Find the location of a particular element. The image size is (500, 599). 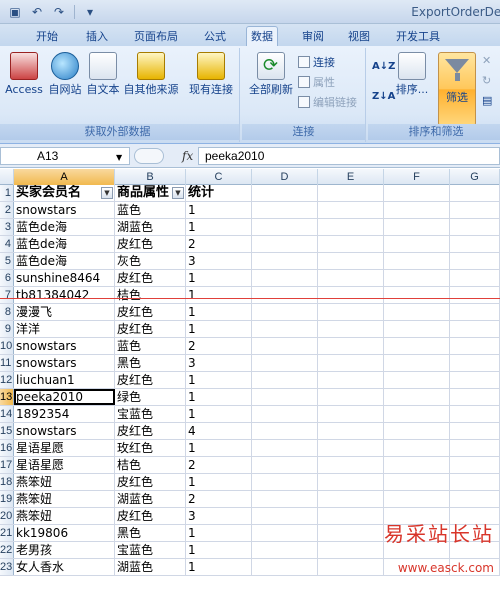

row-header: 13 is located at coordinates (7, 397).